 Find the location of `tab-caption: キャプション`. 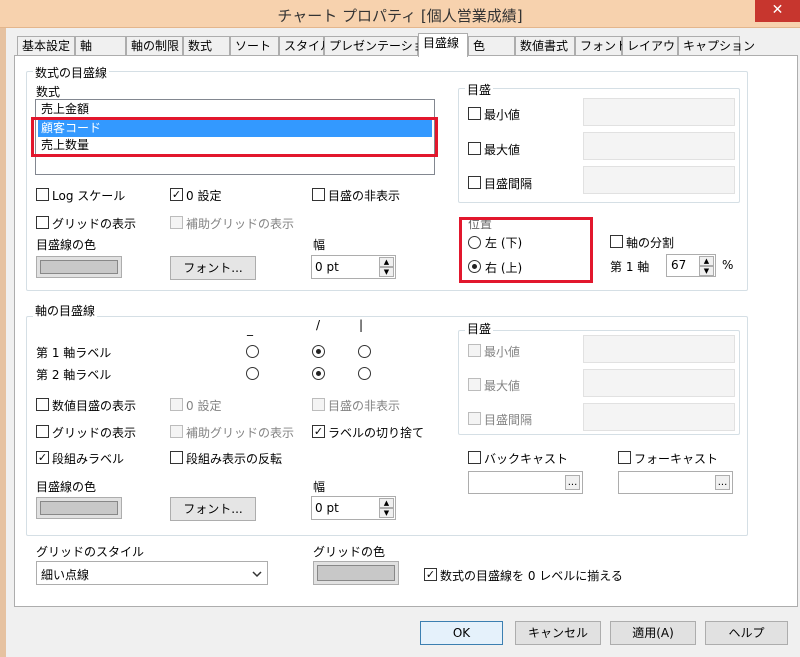

tab-caption: キャプション is located at coordinates (716, 46).